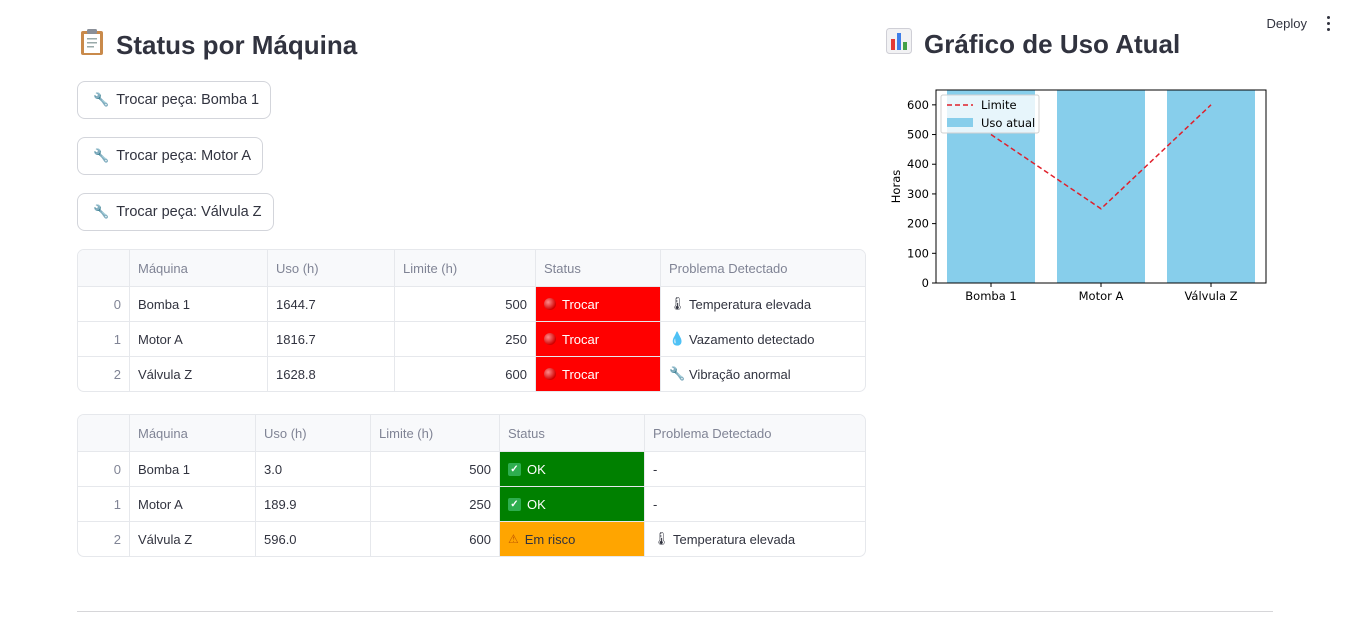 The height and width of the screenshot is (617, 1355). Describe the element at coordinates (896, 186) in the screenshot. I see `y-axis-label: Horas` at that location.